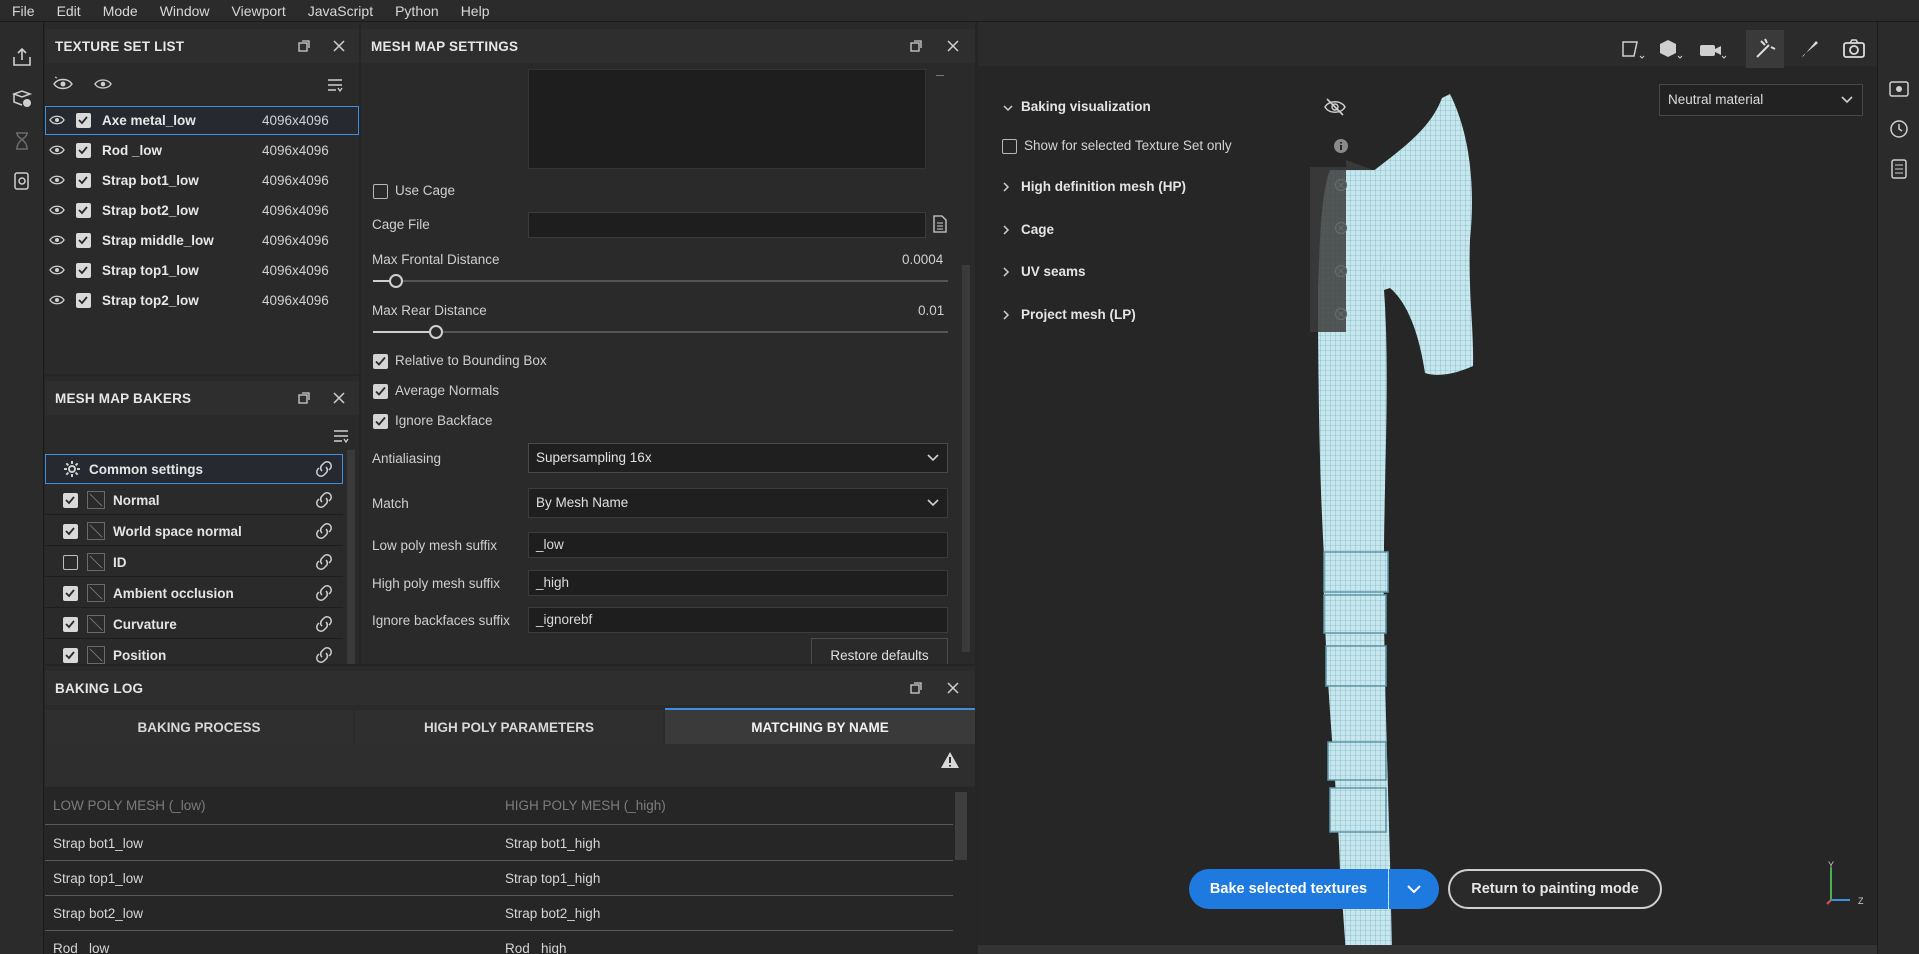 The image size is (1919, 954). Describe the element at coordinates (1288, 889) in the screenshot. I see `bake-selected-textures-button: Bake selected textures` at that location.